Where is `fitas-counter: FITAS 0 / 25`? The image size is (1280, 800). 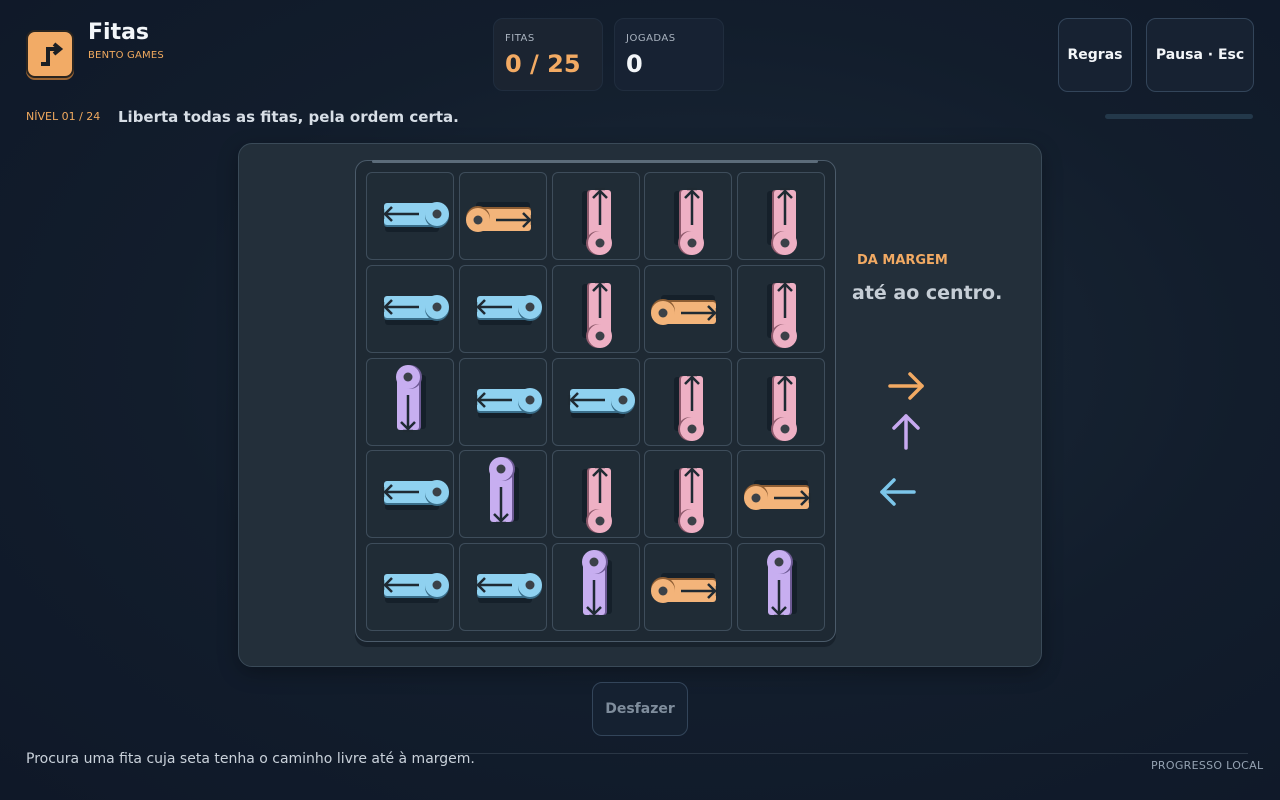
fitas-counter: FITAS 0 / 25 is located at coordinates (548, 54).